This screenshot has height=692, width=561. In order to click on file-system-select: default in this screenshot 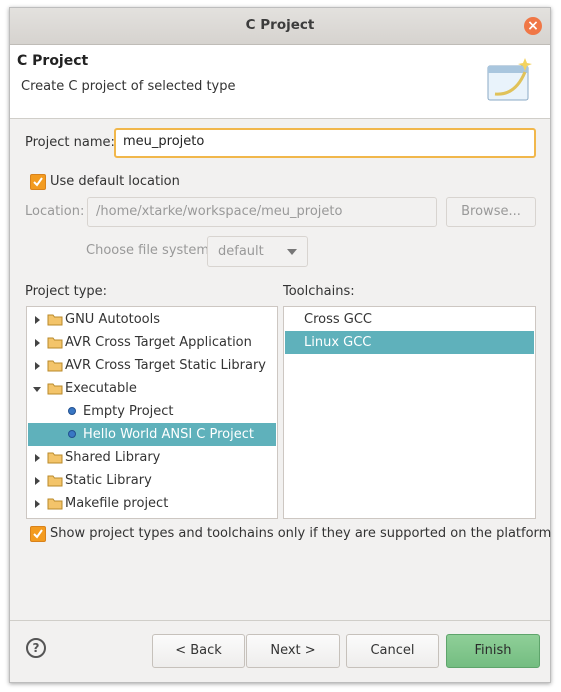, I will do `click(257, 251)`.